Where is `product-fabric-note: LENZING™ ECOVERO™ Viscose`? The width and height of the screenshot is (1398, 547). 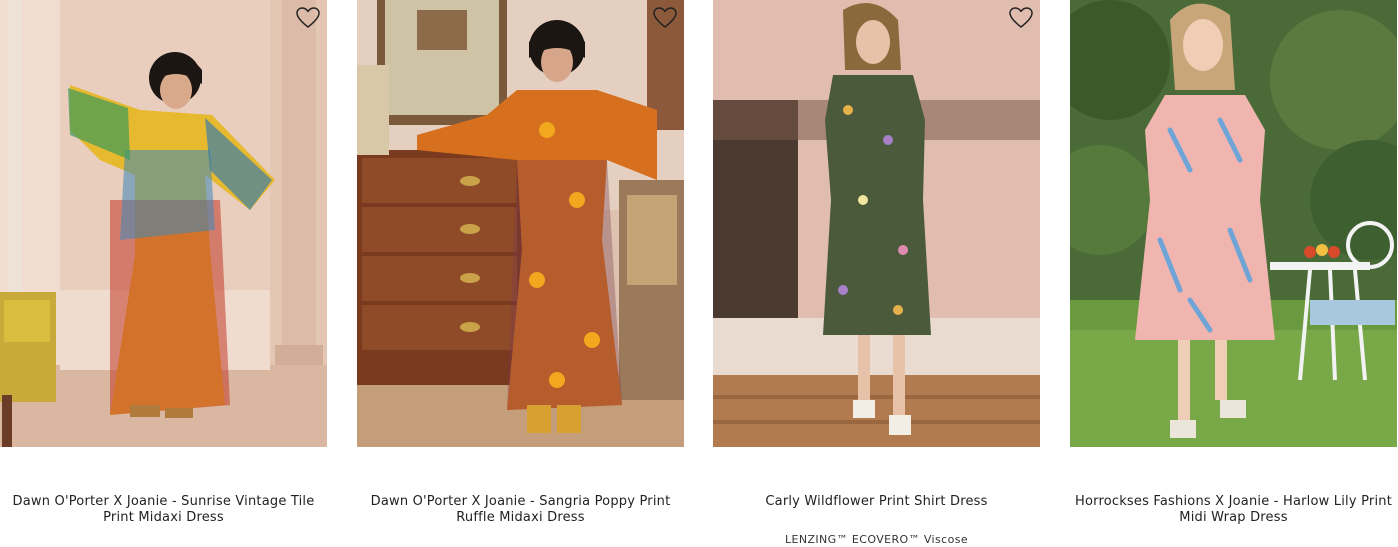 product-fabric-note: LENZING™ ECOVERO™ Viscose is located at coordinates (876, 539).